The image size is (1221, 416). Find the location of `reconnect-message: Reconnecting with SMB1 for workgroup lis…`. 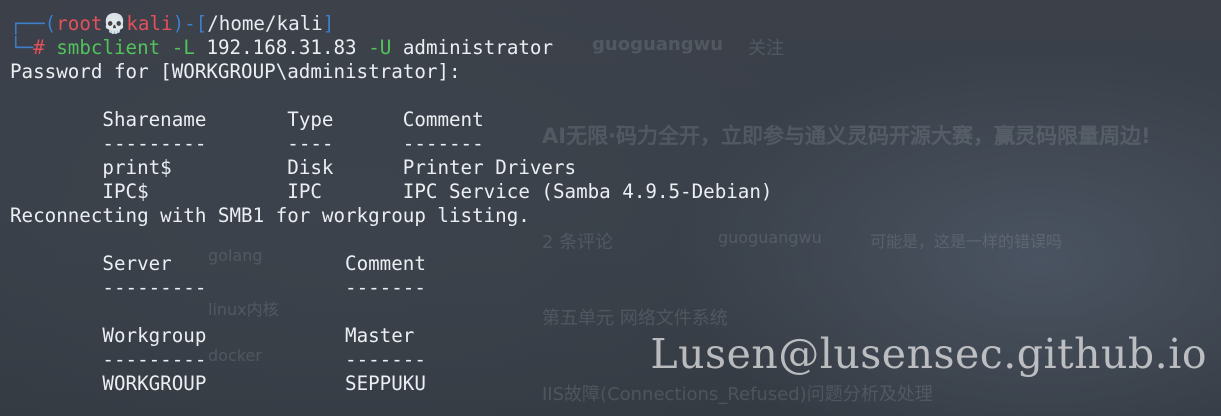

reconnect-message: Reconnecting with SMB1 for workgroup lis… is located at coordinates (270, 215).